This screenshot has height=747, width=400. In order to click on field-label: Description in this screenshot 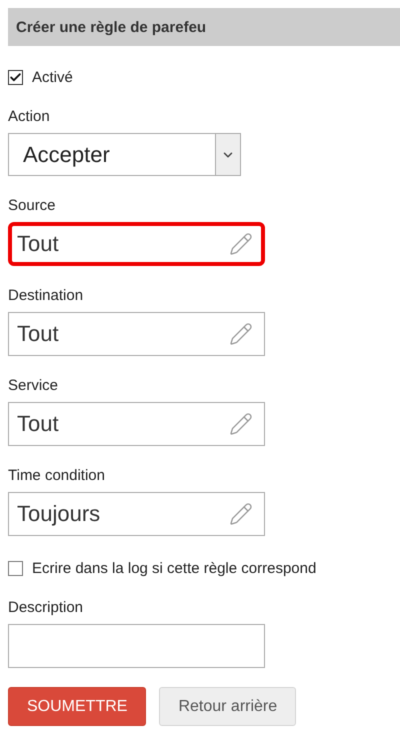, I will do `click(46, 608)`.